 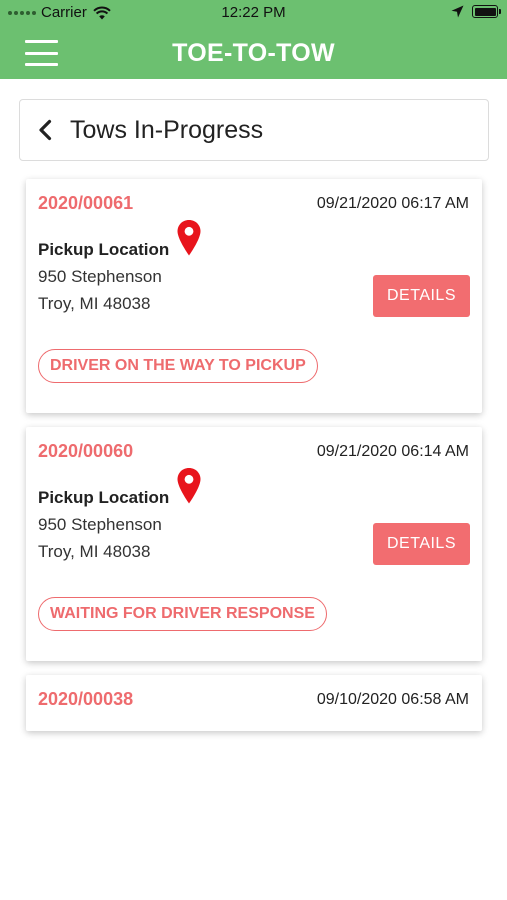 I want to click on chevron-left-icon, so click(x=45, y=130).